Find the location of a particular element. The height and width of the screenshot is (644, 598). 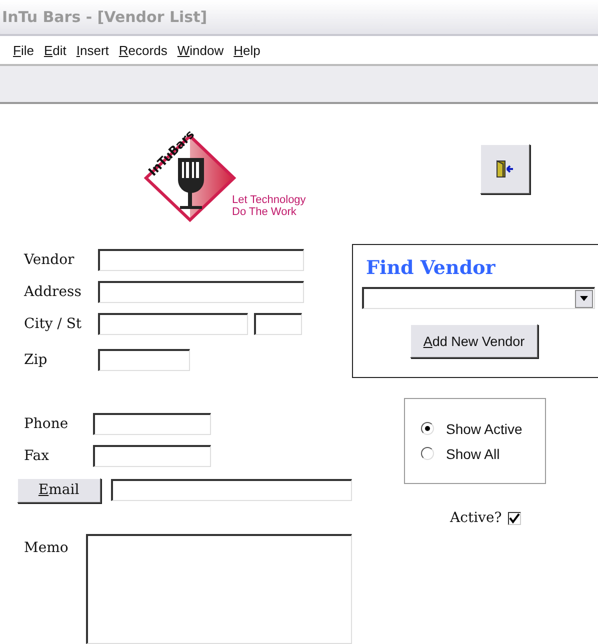

phone-field is located at coordinates (152, 424).